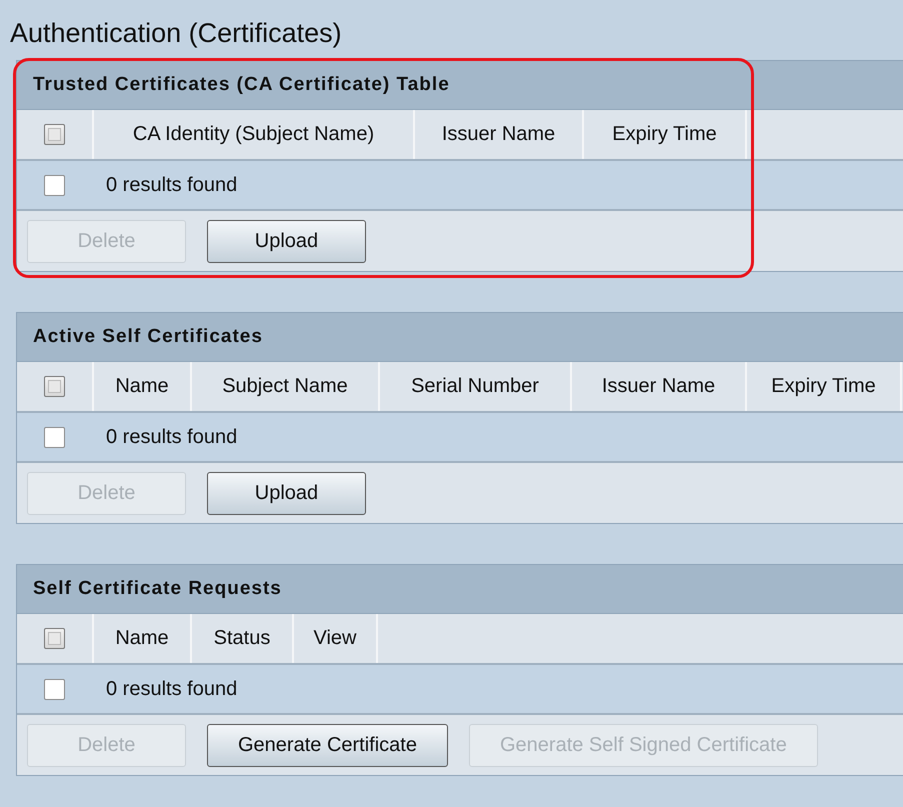  What do you see at coordinates (336, 638) in the screenshot?
I see `column-header: View` at bounding box center [336, 638].